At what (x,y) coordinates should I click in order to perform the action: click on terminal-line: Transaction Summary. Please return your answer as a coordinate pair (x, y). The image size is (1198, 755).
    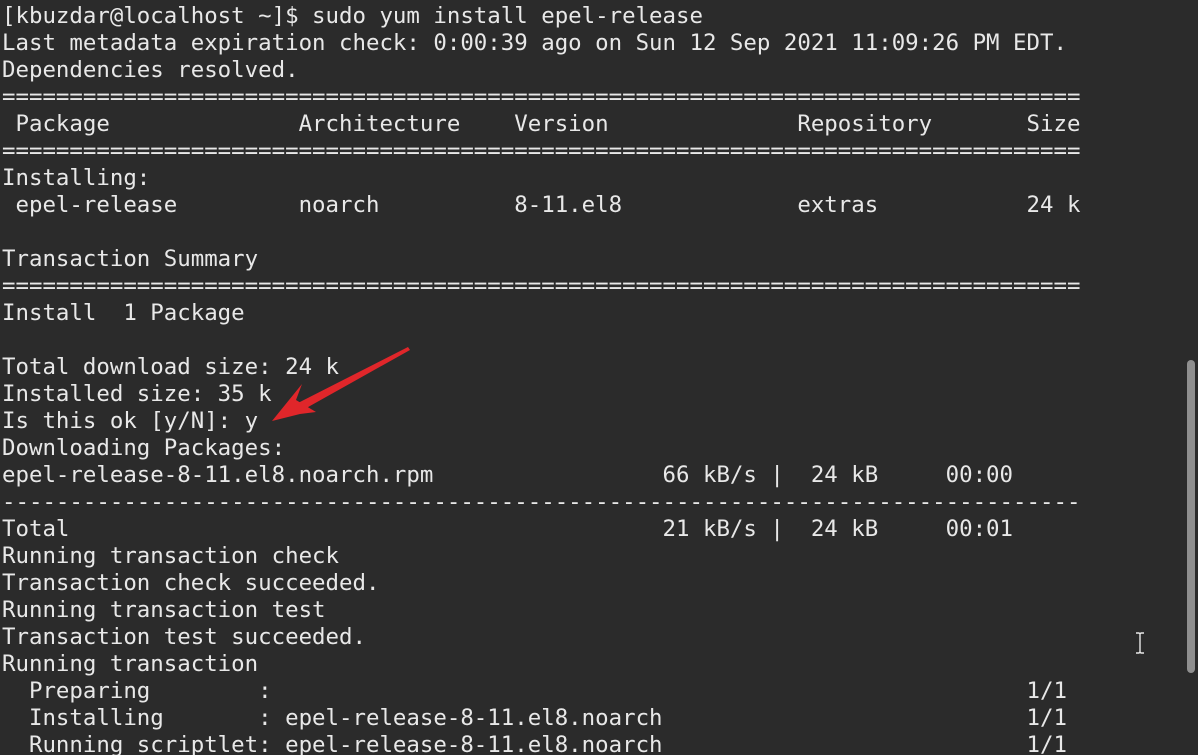
    Looking at the image, I should click on (130, 259).